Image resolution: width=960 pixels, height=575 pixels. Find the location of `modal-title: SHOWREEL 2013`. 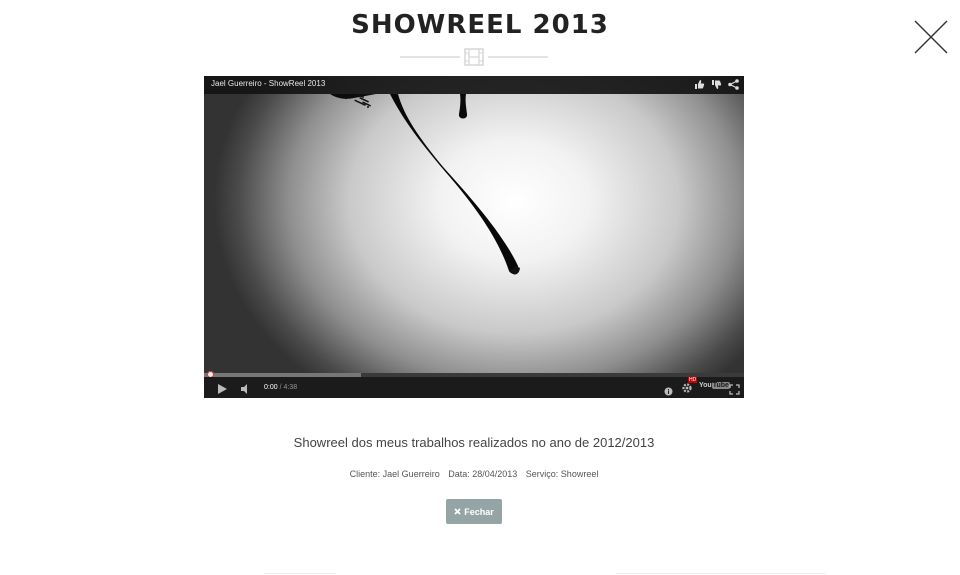

modal-title: SHOWREEL 2013 is located at coordinates (480, 25).